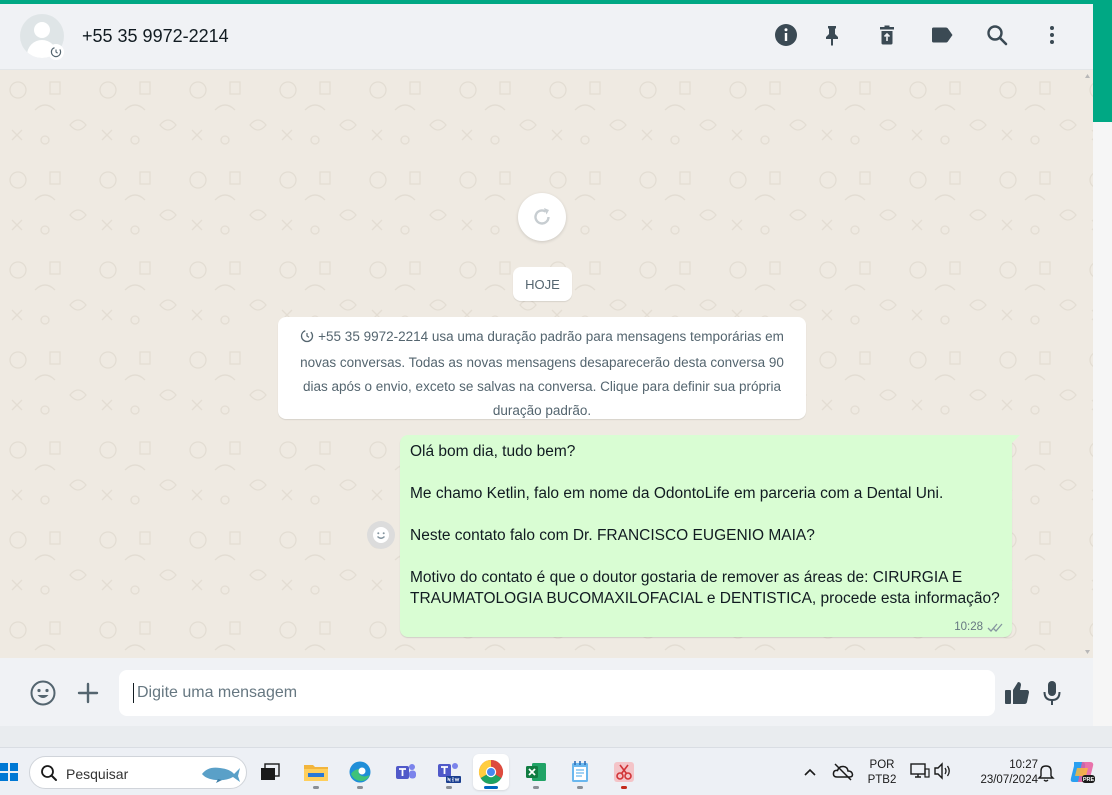 The height and width of the screenshot is (795, 1112). I want to click on clock-time: 10:27, so click(1023, 765).